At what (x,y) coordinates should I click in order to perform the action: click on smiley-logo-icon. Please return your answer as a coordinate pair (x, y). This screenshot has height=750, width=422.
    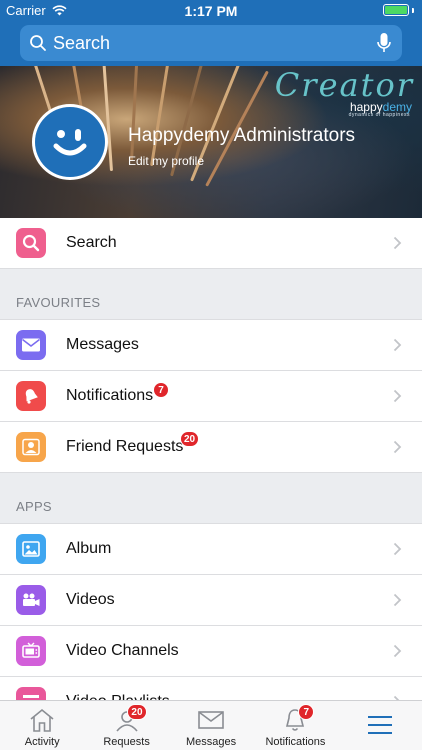
    Looking at the image, I should click on (70, 142).